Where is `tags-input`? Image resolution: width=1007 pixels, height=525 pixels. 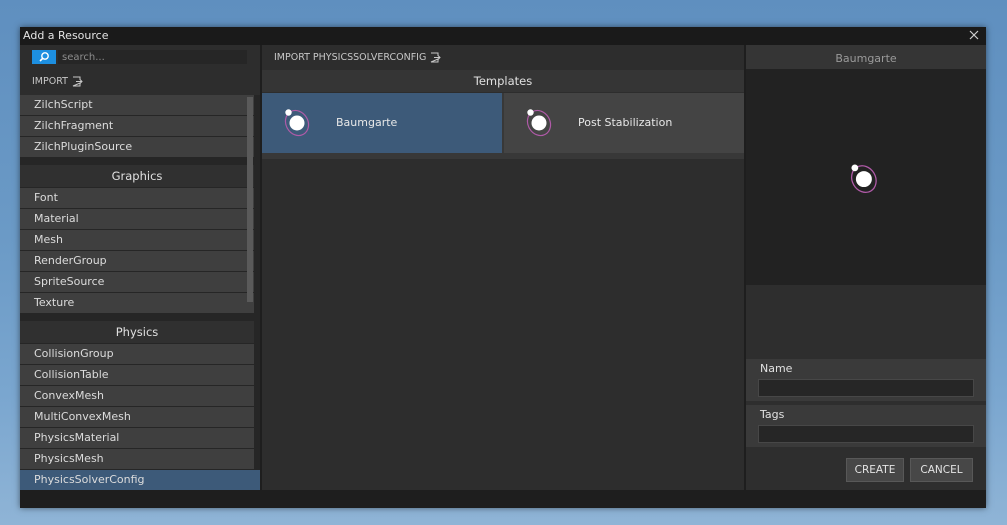
tags-input is located at coordinates (866, 434).